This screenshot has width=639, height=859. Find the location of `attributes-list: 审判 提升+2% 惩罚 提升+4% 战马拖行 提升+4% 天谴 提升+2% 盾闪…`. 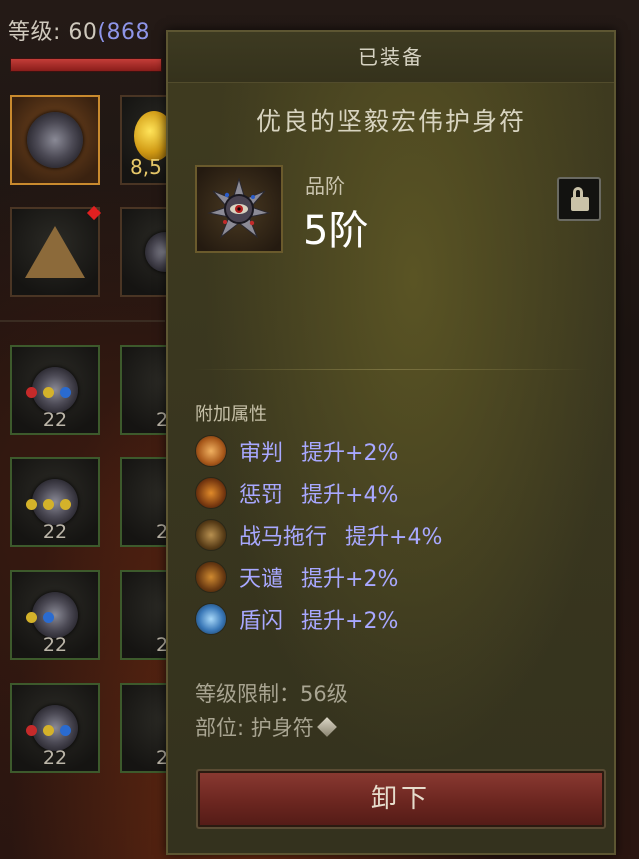

attributes-list: 审判 提升+2% 惩罚 提升+4% 战马拖行 提升+4% 天谴 提升+2% 盾闪… is located at coordinates (318, 535).